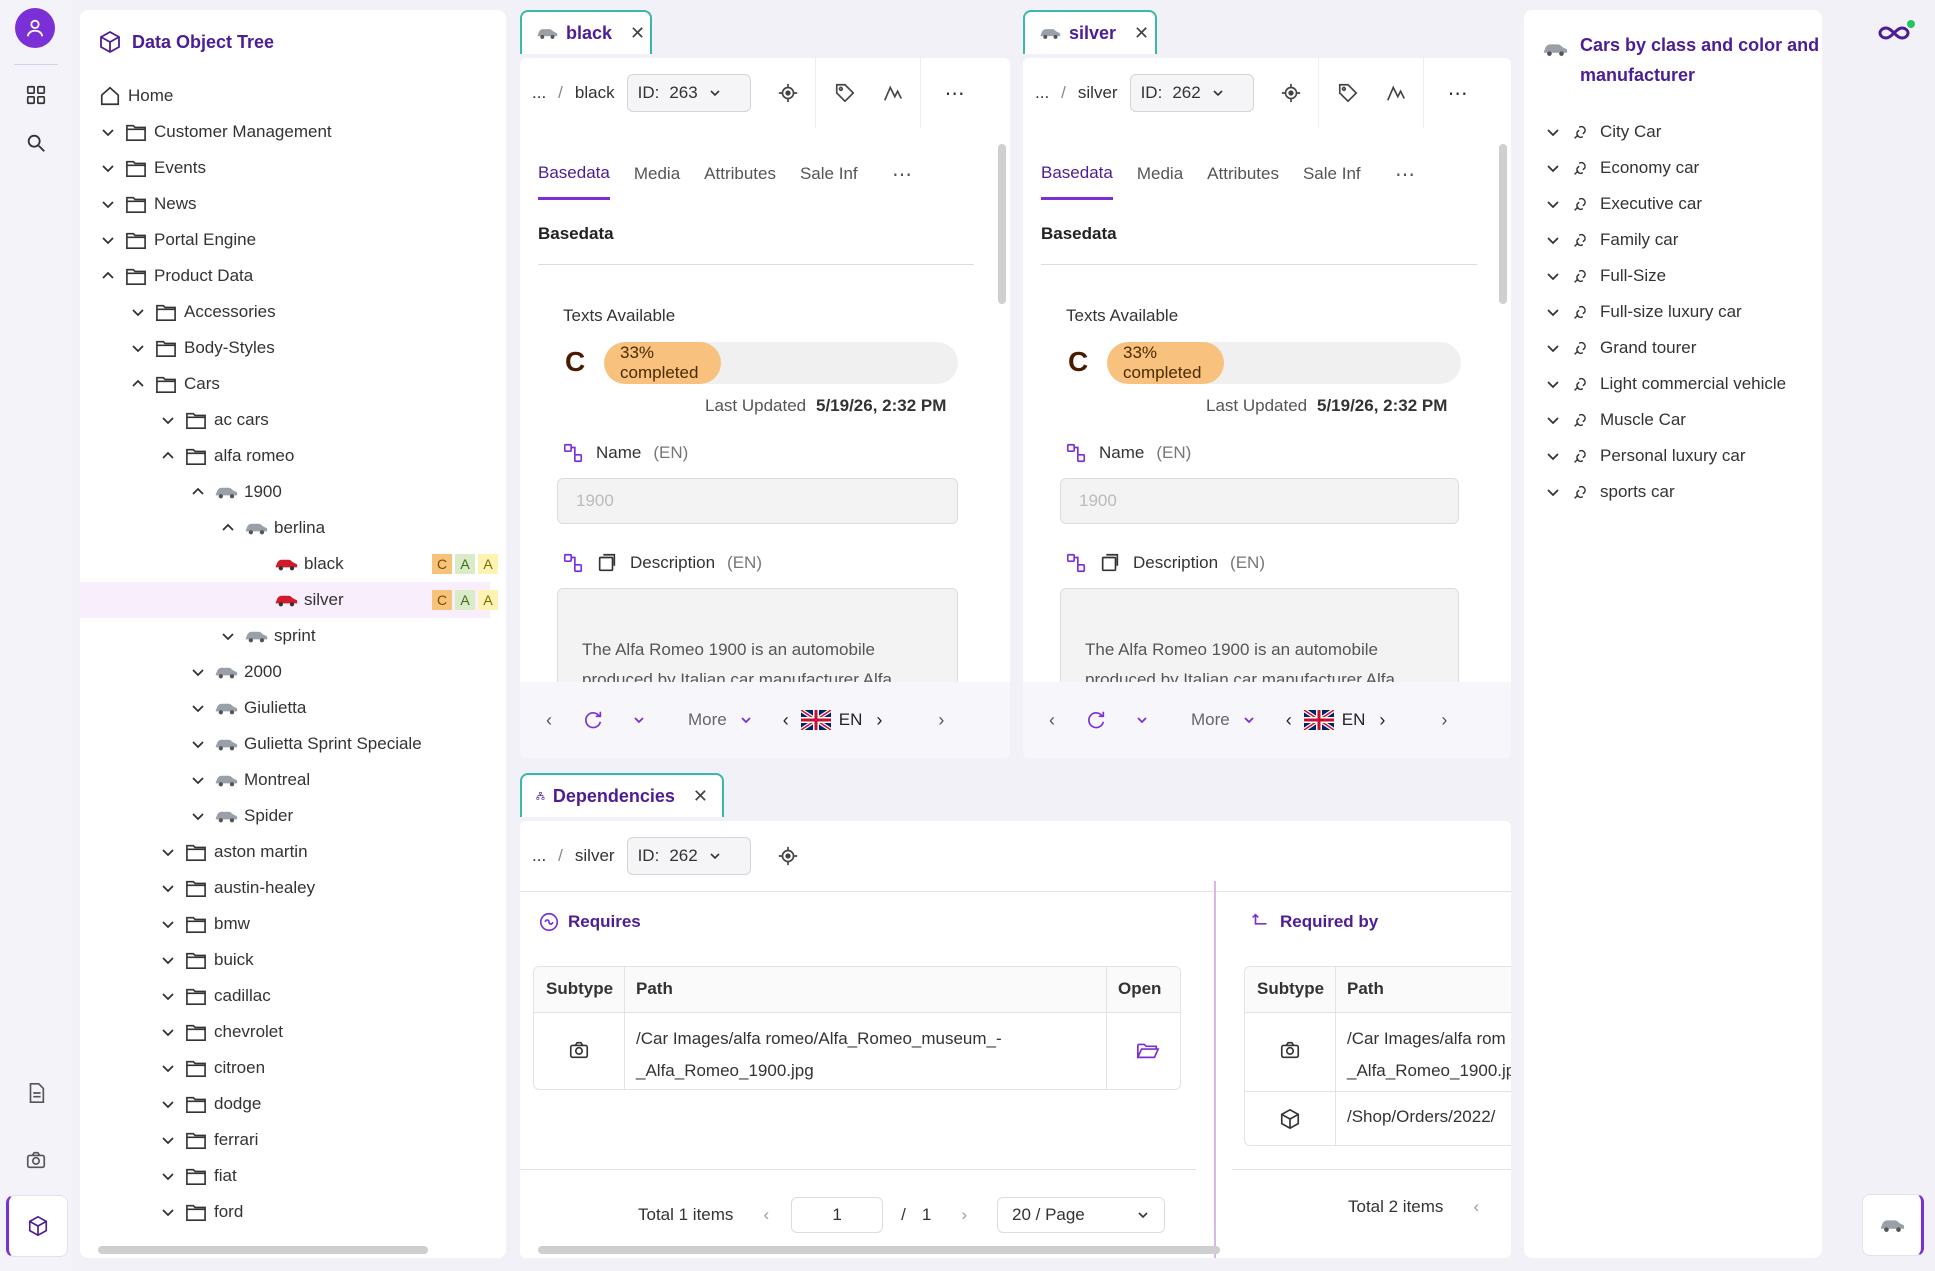  What do you see at coordinates (285, 528) in the screenshot?
I see `tree-item: berlina` at bounding box center [285, 528].